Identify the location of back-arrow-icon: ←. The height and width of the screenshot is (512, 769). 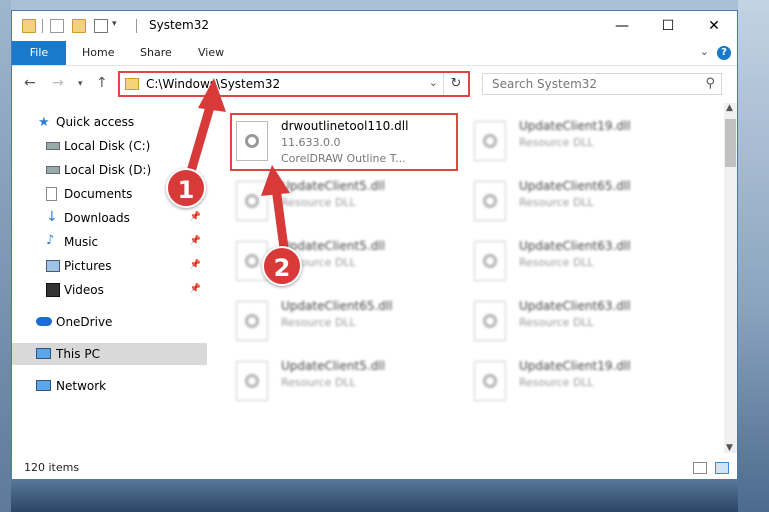
(30, 83).